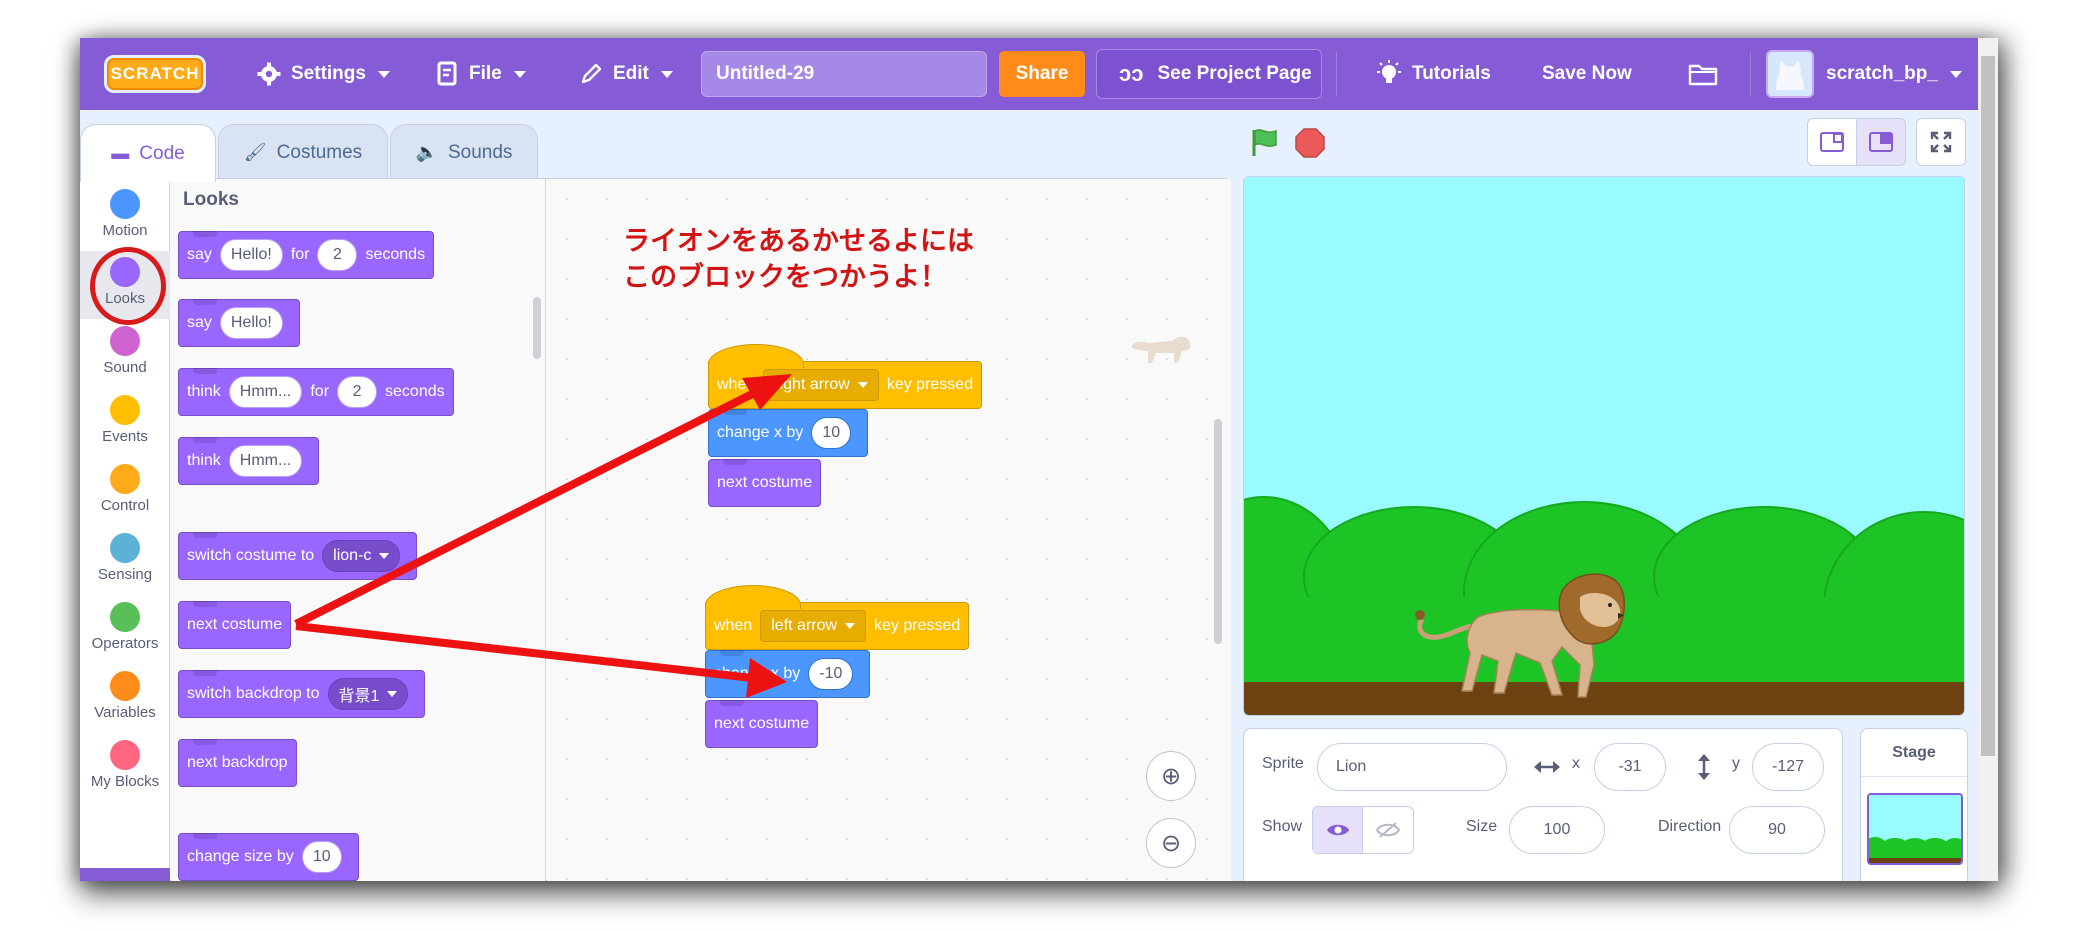 The height and width of the screenshot is (931, 2094). What do you see at coordinates (1131, 73) in the screenshot?
I see `see-inside-icon: ↄↄ` at bounding box center [1131, 73].